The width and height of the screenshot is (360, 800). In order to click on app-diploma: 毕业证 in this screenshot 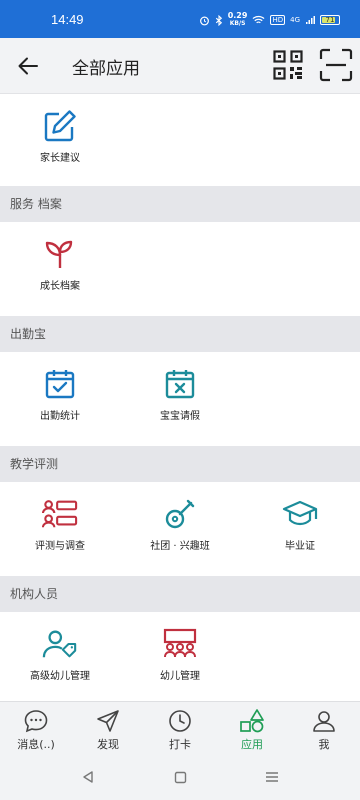, I will do `click(300, 529)`.